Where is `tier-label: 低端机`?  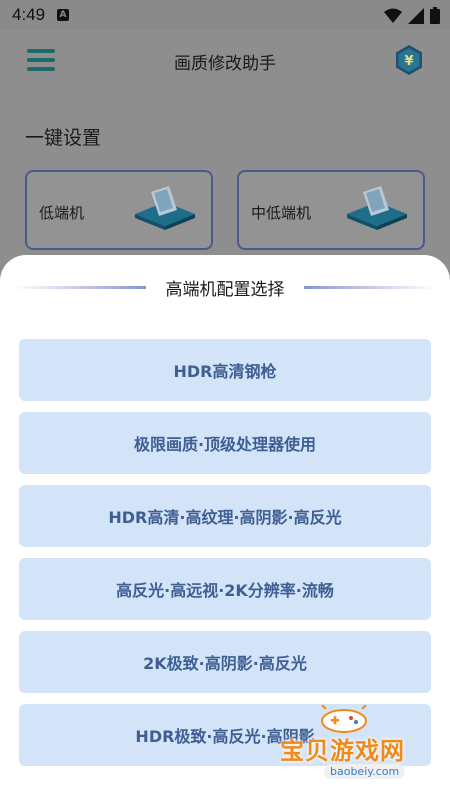
tier-label: 低端机 is located at coordinates (62, 213).